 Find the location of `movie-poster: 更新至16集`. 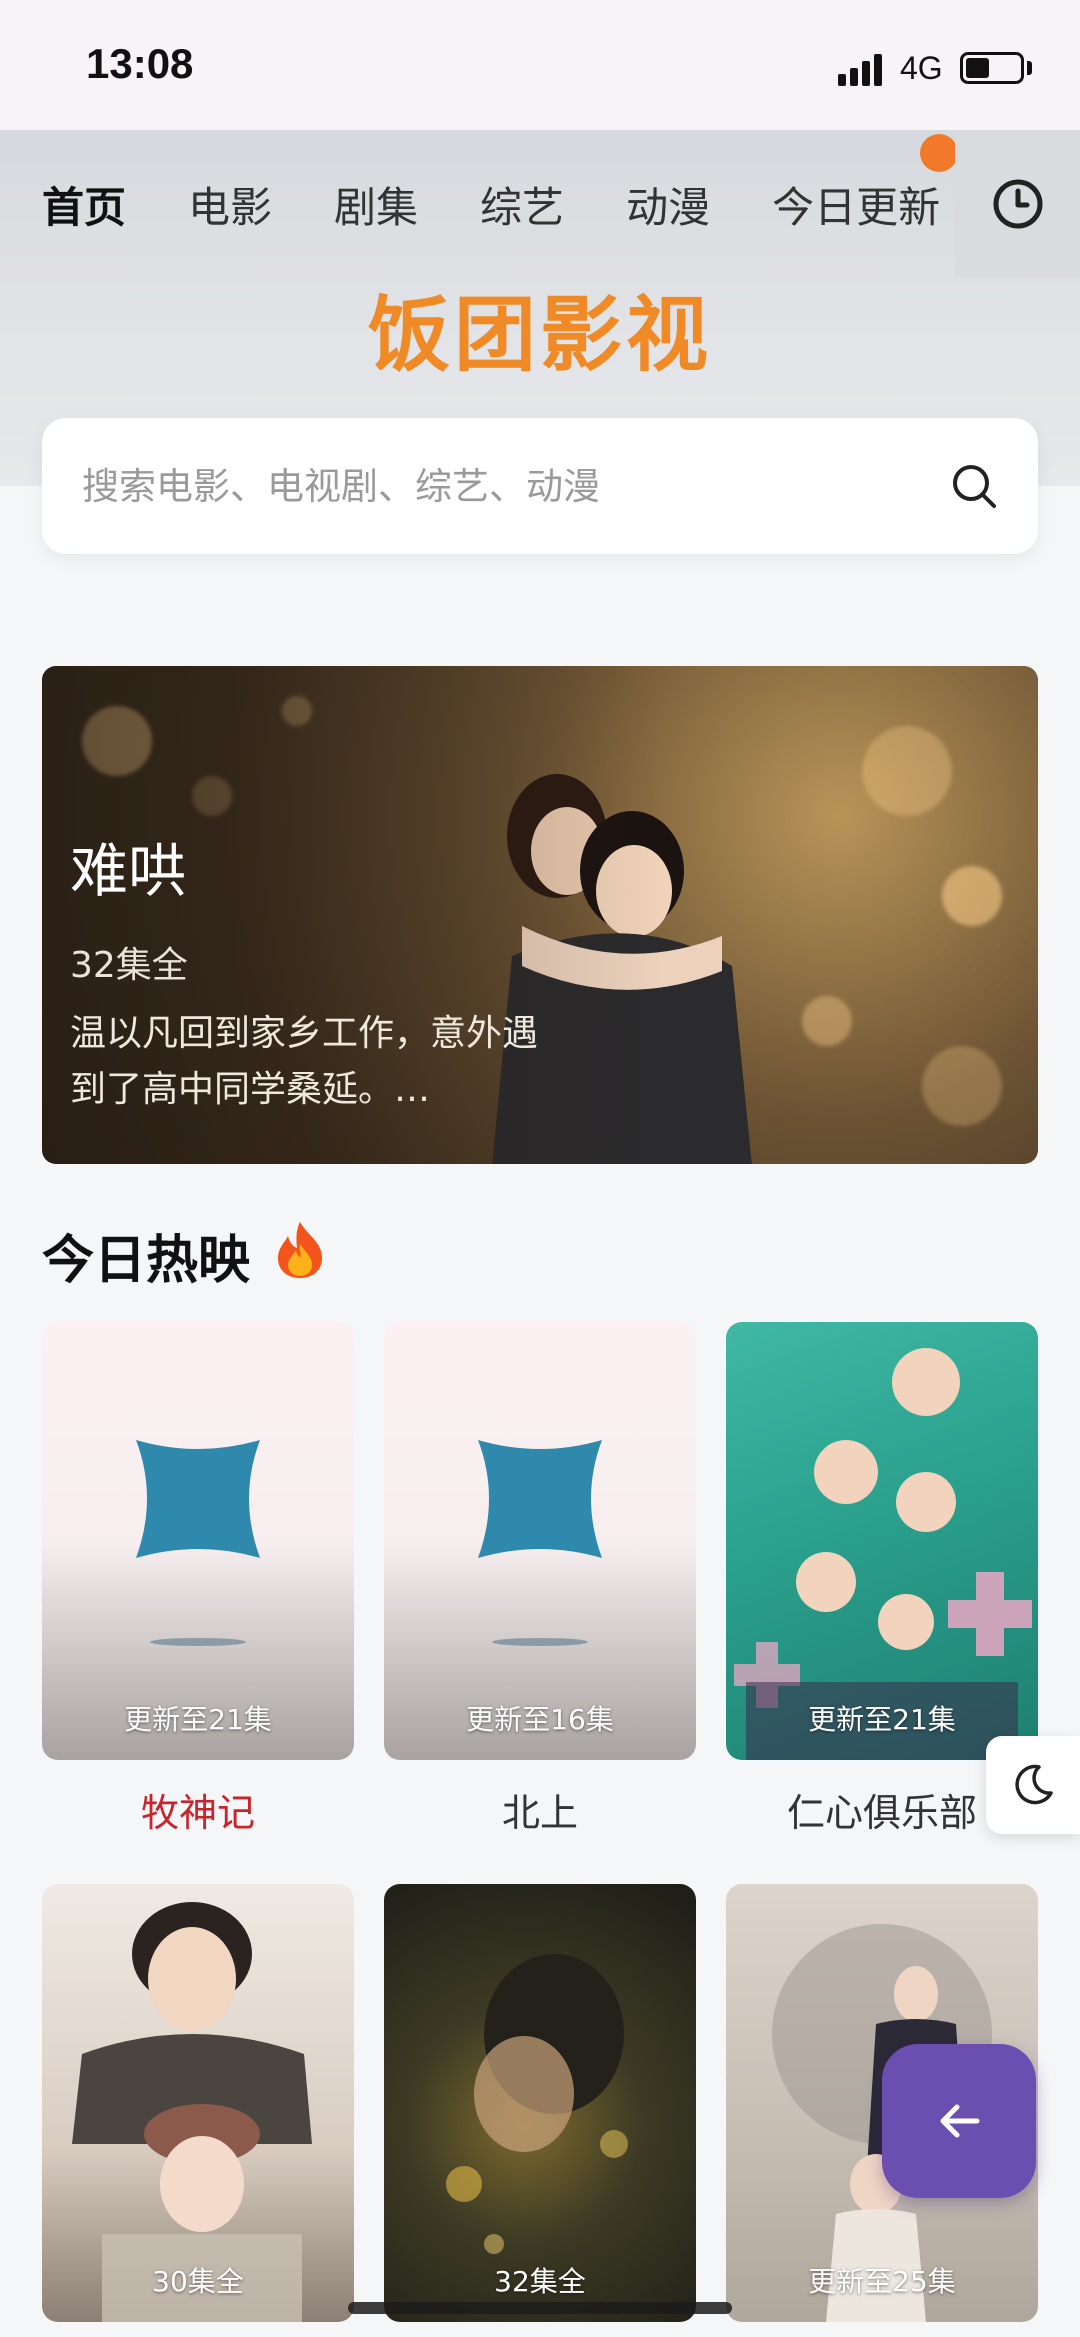

movie-poster: 更新至16集 is located at coordinates (540, 1541).